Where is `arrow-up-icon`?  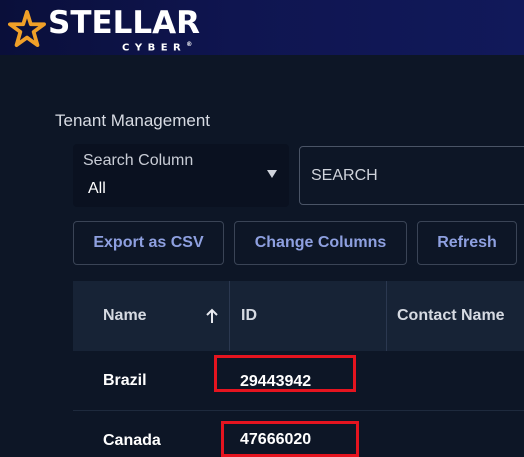 arrow-up-icon is located at coordinates (212, 316).